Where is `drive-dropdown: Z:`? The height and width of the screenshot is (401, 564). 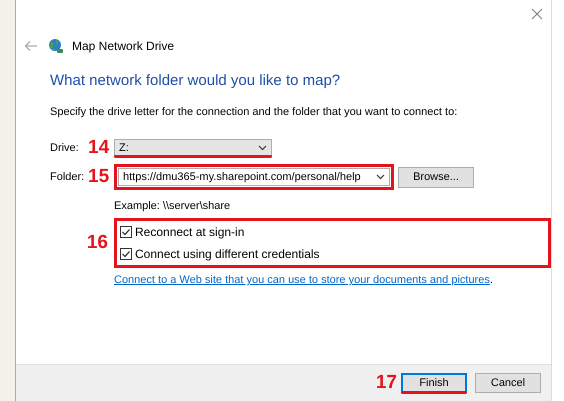 drive-dropdown: Z: is located at coordinates (193, 147).